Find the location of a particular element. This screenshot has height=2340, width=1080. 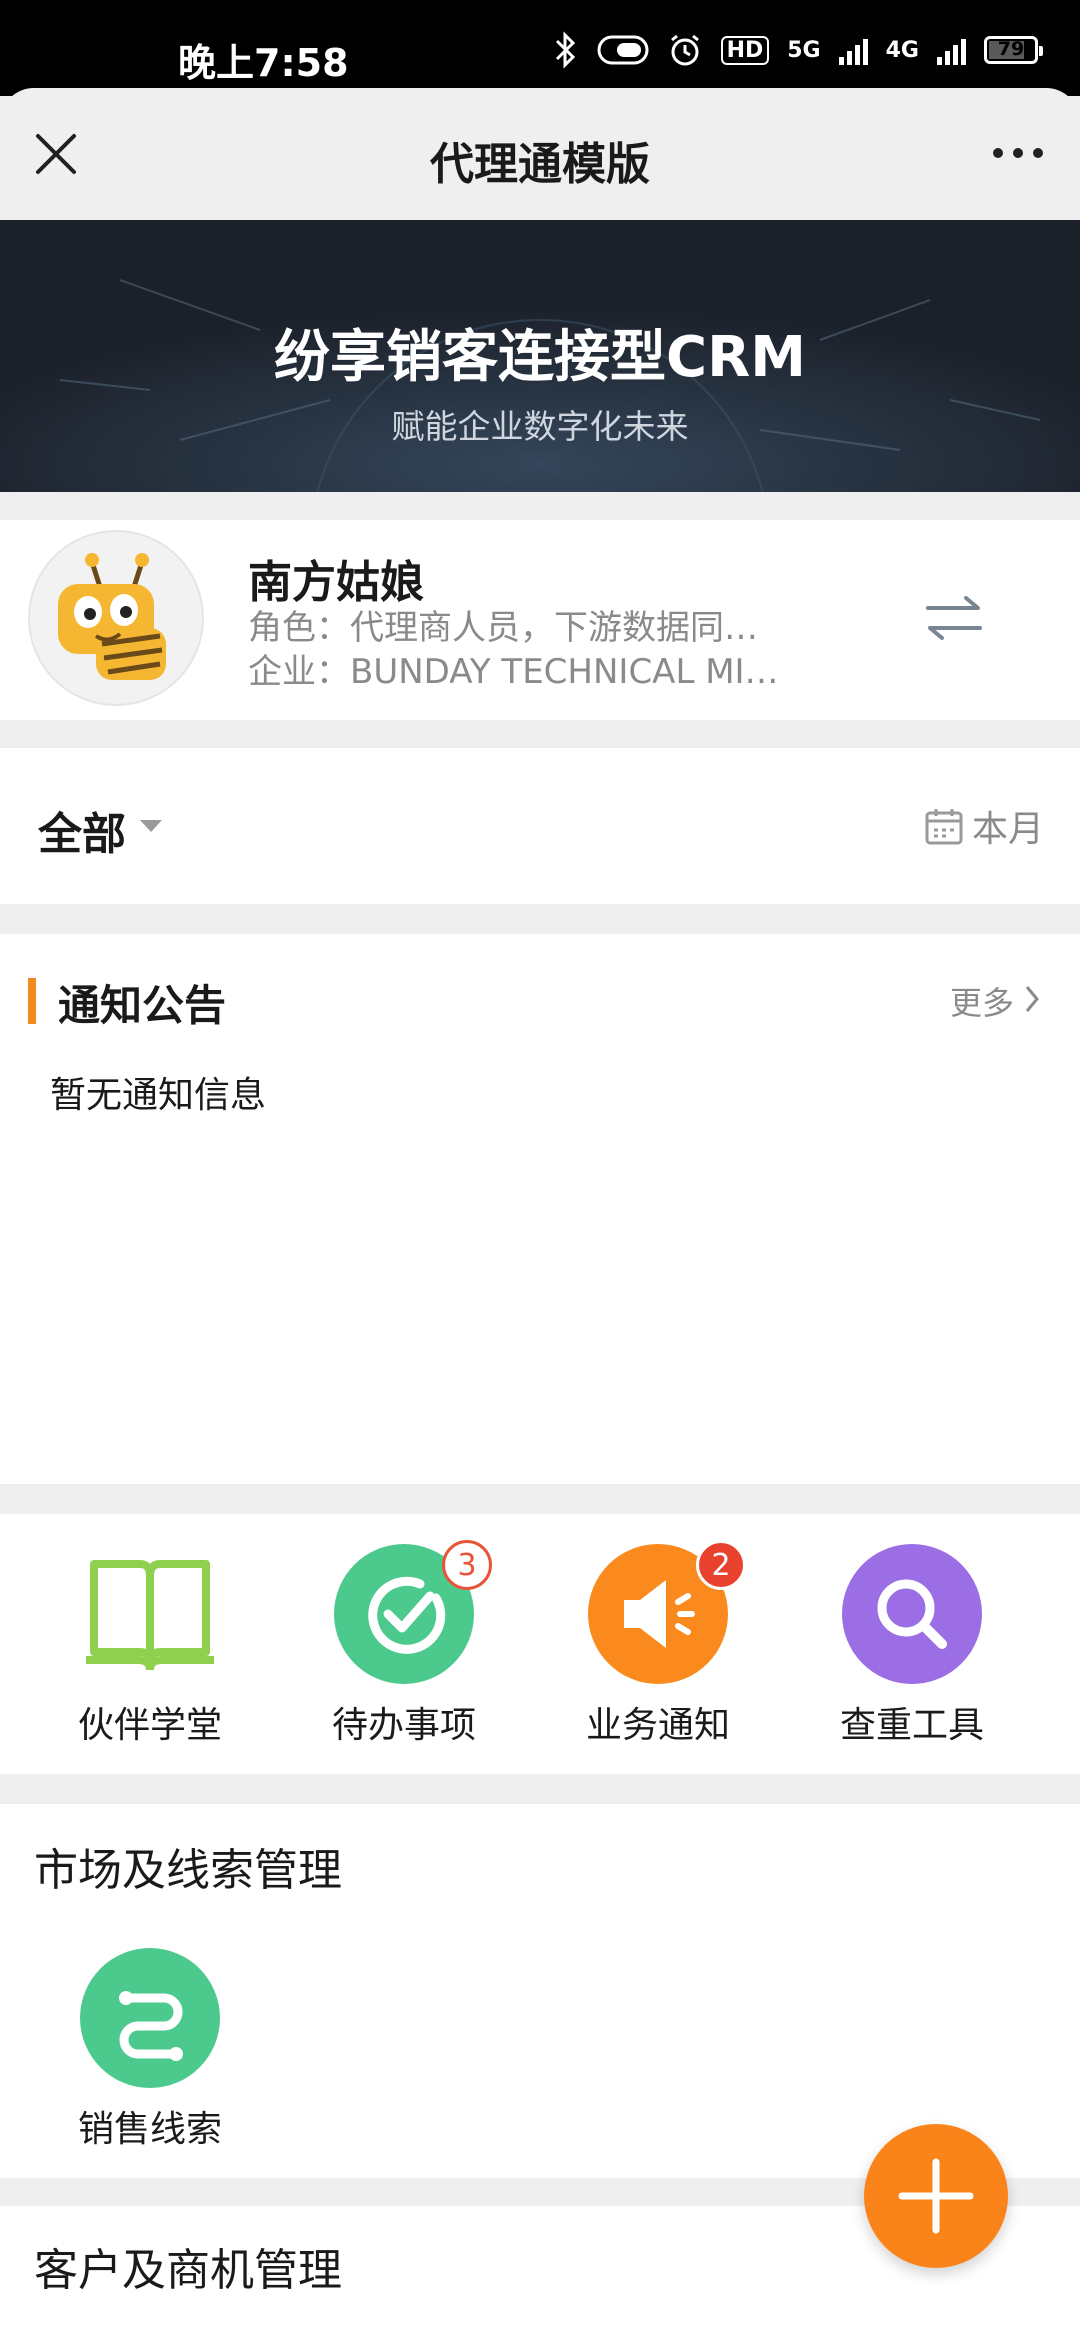

signal-5g-icon is located at coordinates (853, 50).